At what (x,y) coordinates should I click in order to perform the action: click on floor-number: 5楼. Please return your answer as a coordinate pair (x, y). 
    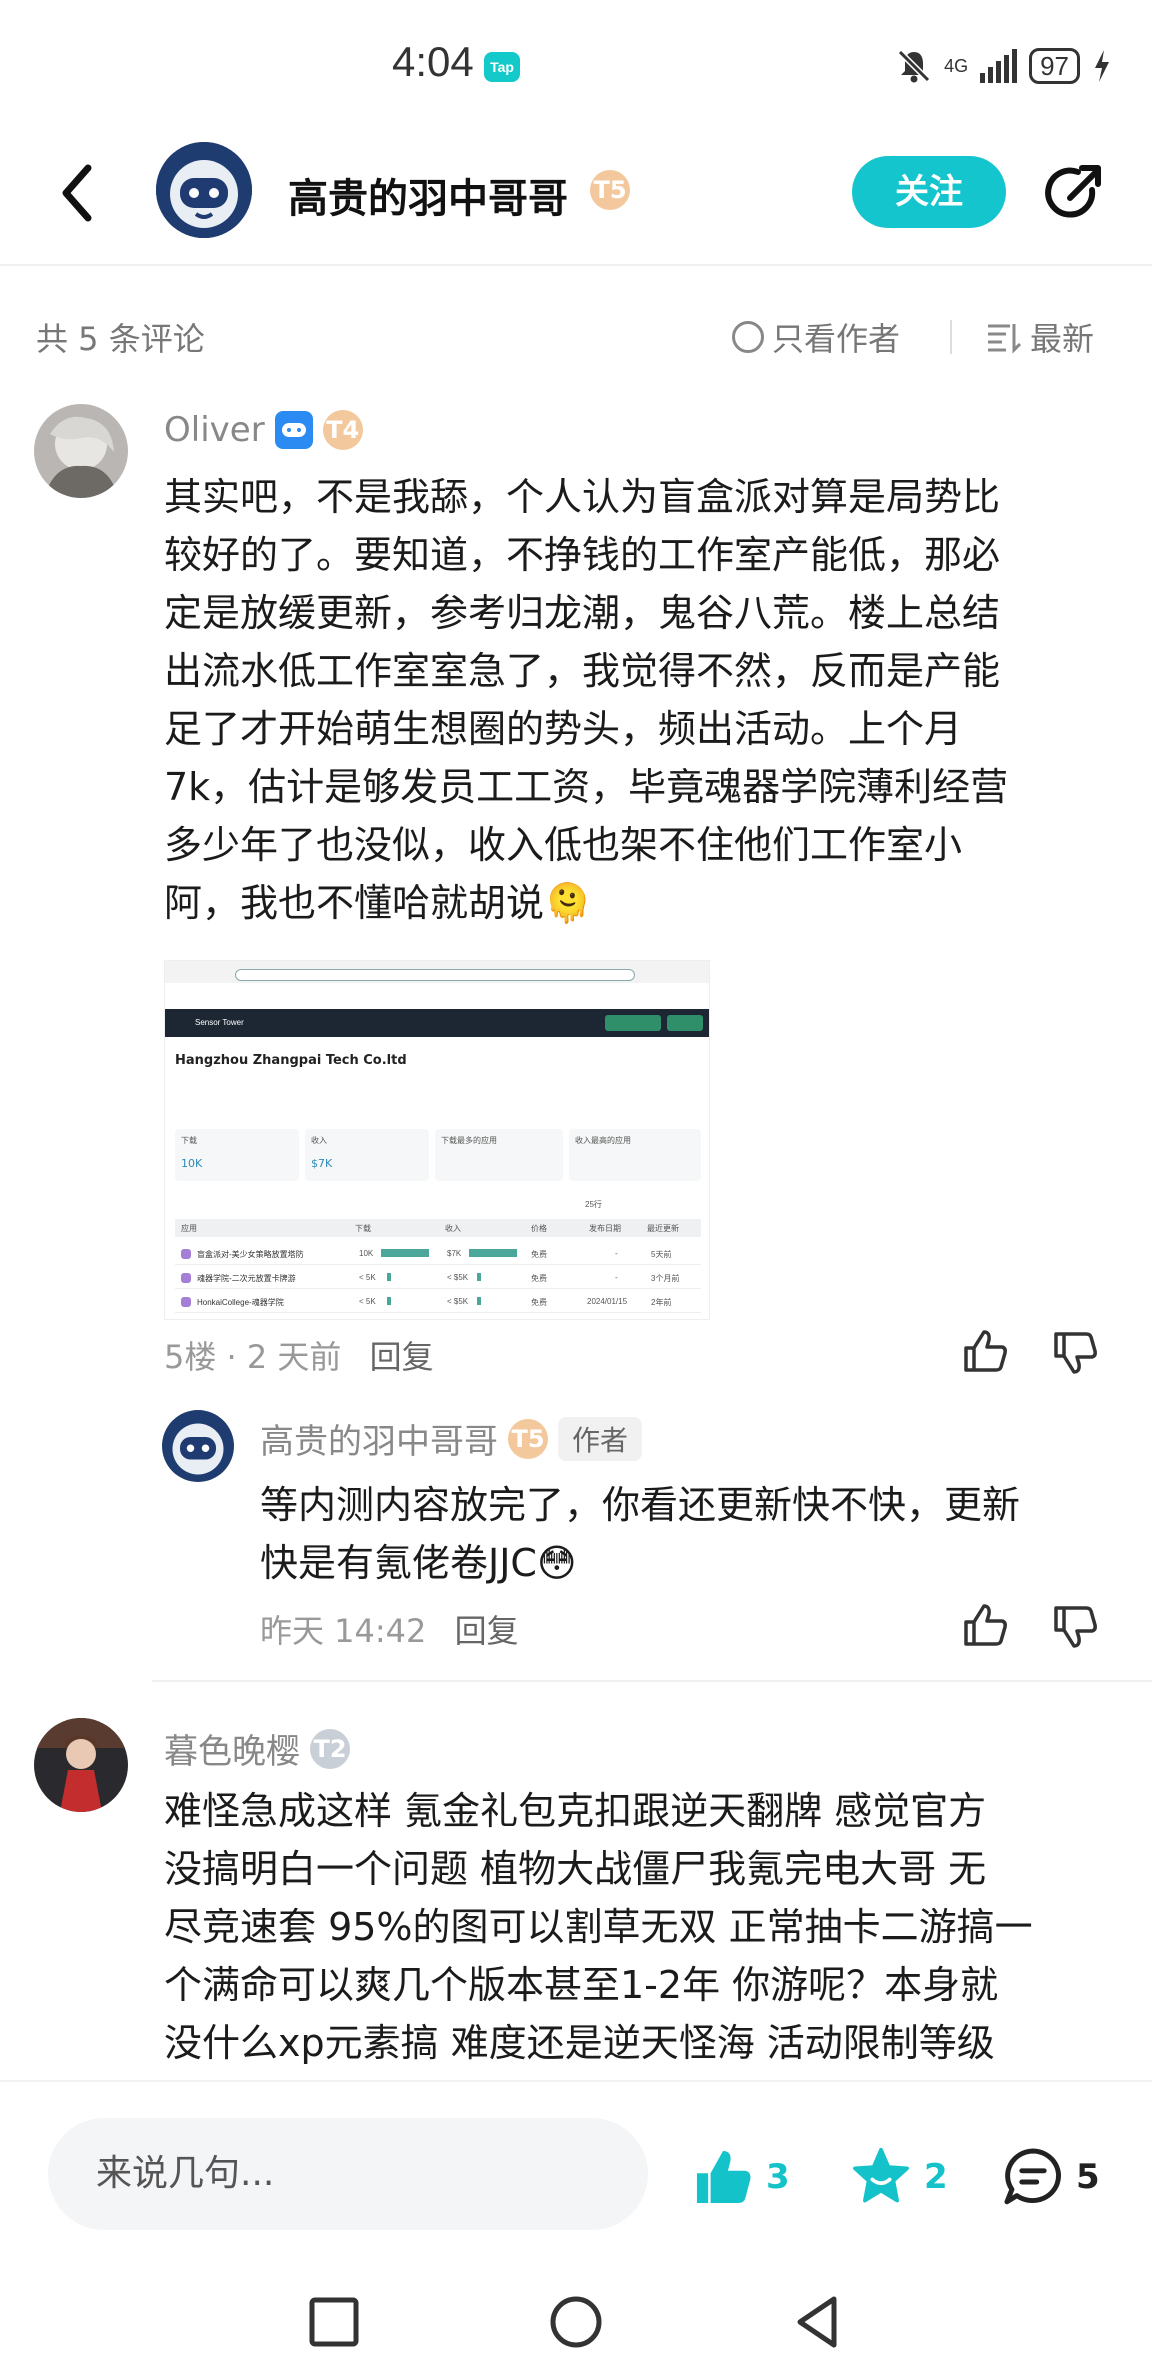
    Looking at the image, I should click on (190, 1357).